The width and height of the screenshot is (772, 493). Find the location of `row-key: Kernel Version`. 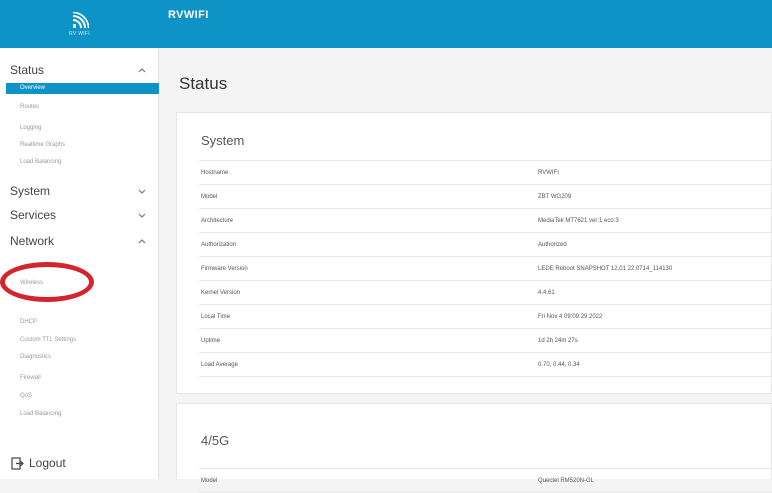

row-key: Kernel Version is located at coordinates (221, 292).